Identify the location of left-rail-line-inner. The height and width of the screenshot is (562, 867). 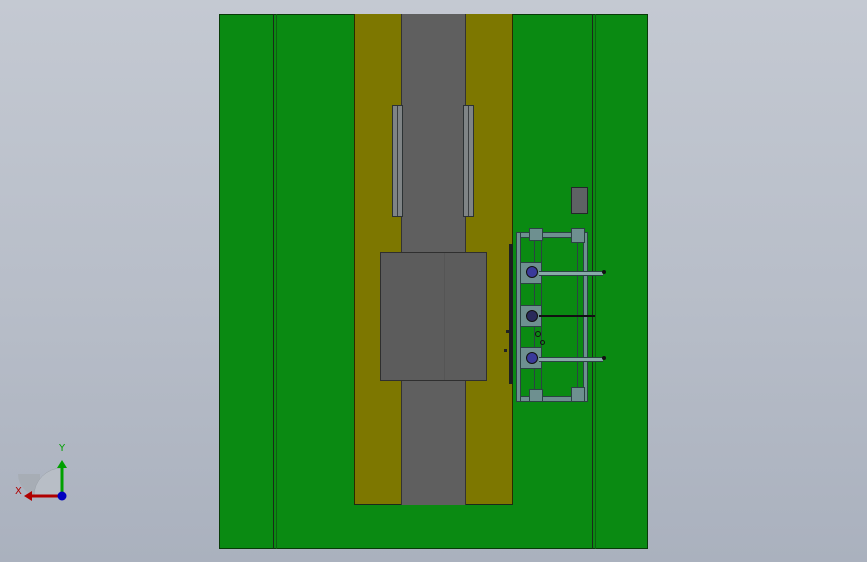
(276, 281).